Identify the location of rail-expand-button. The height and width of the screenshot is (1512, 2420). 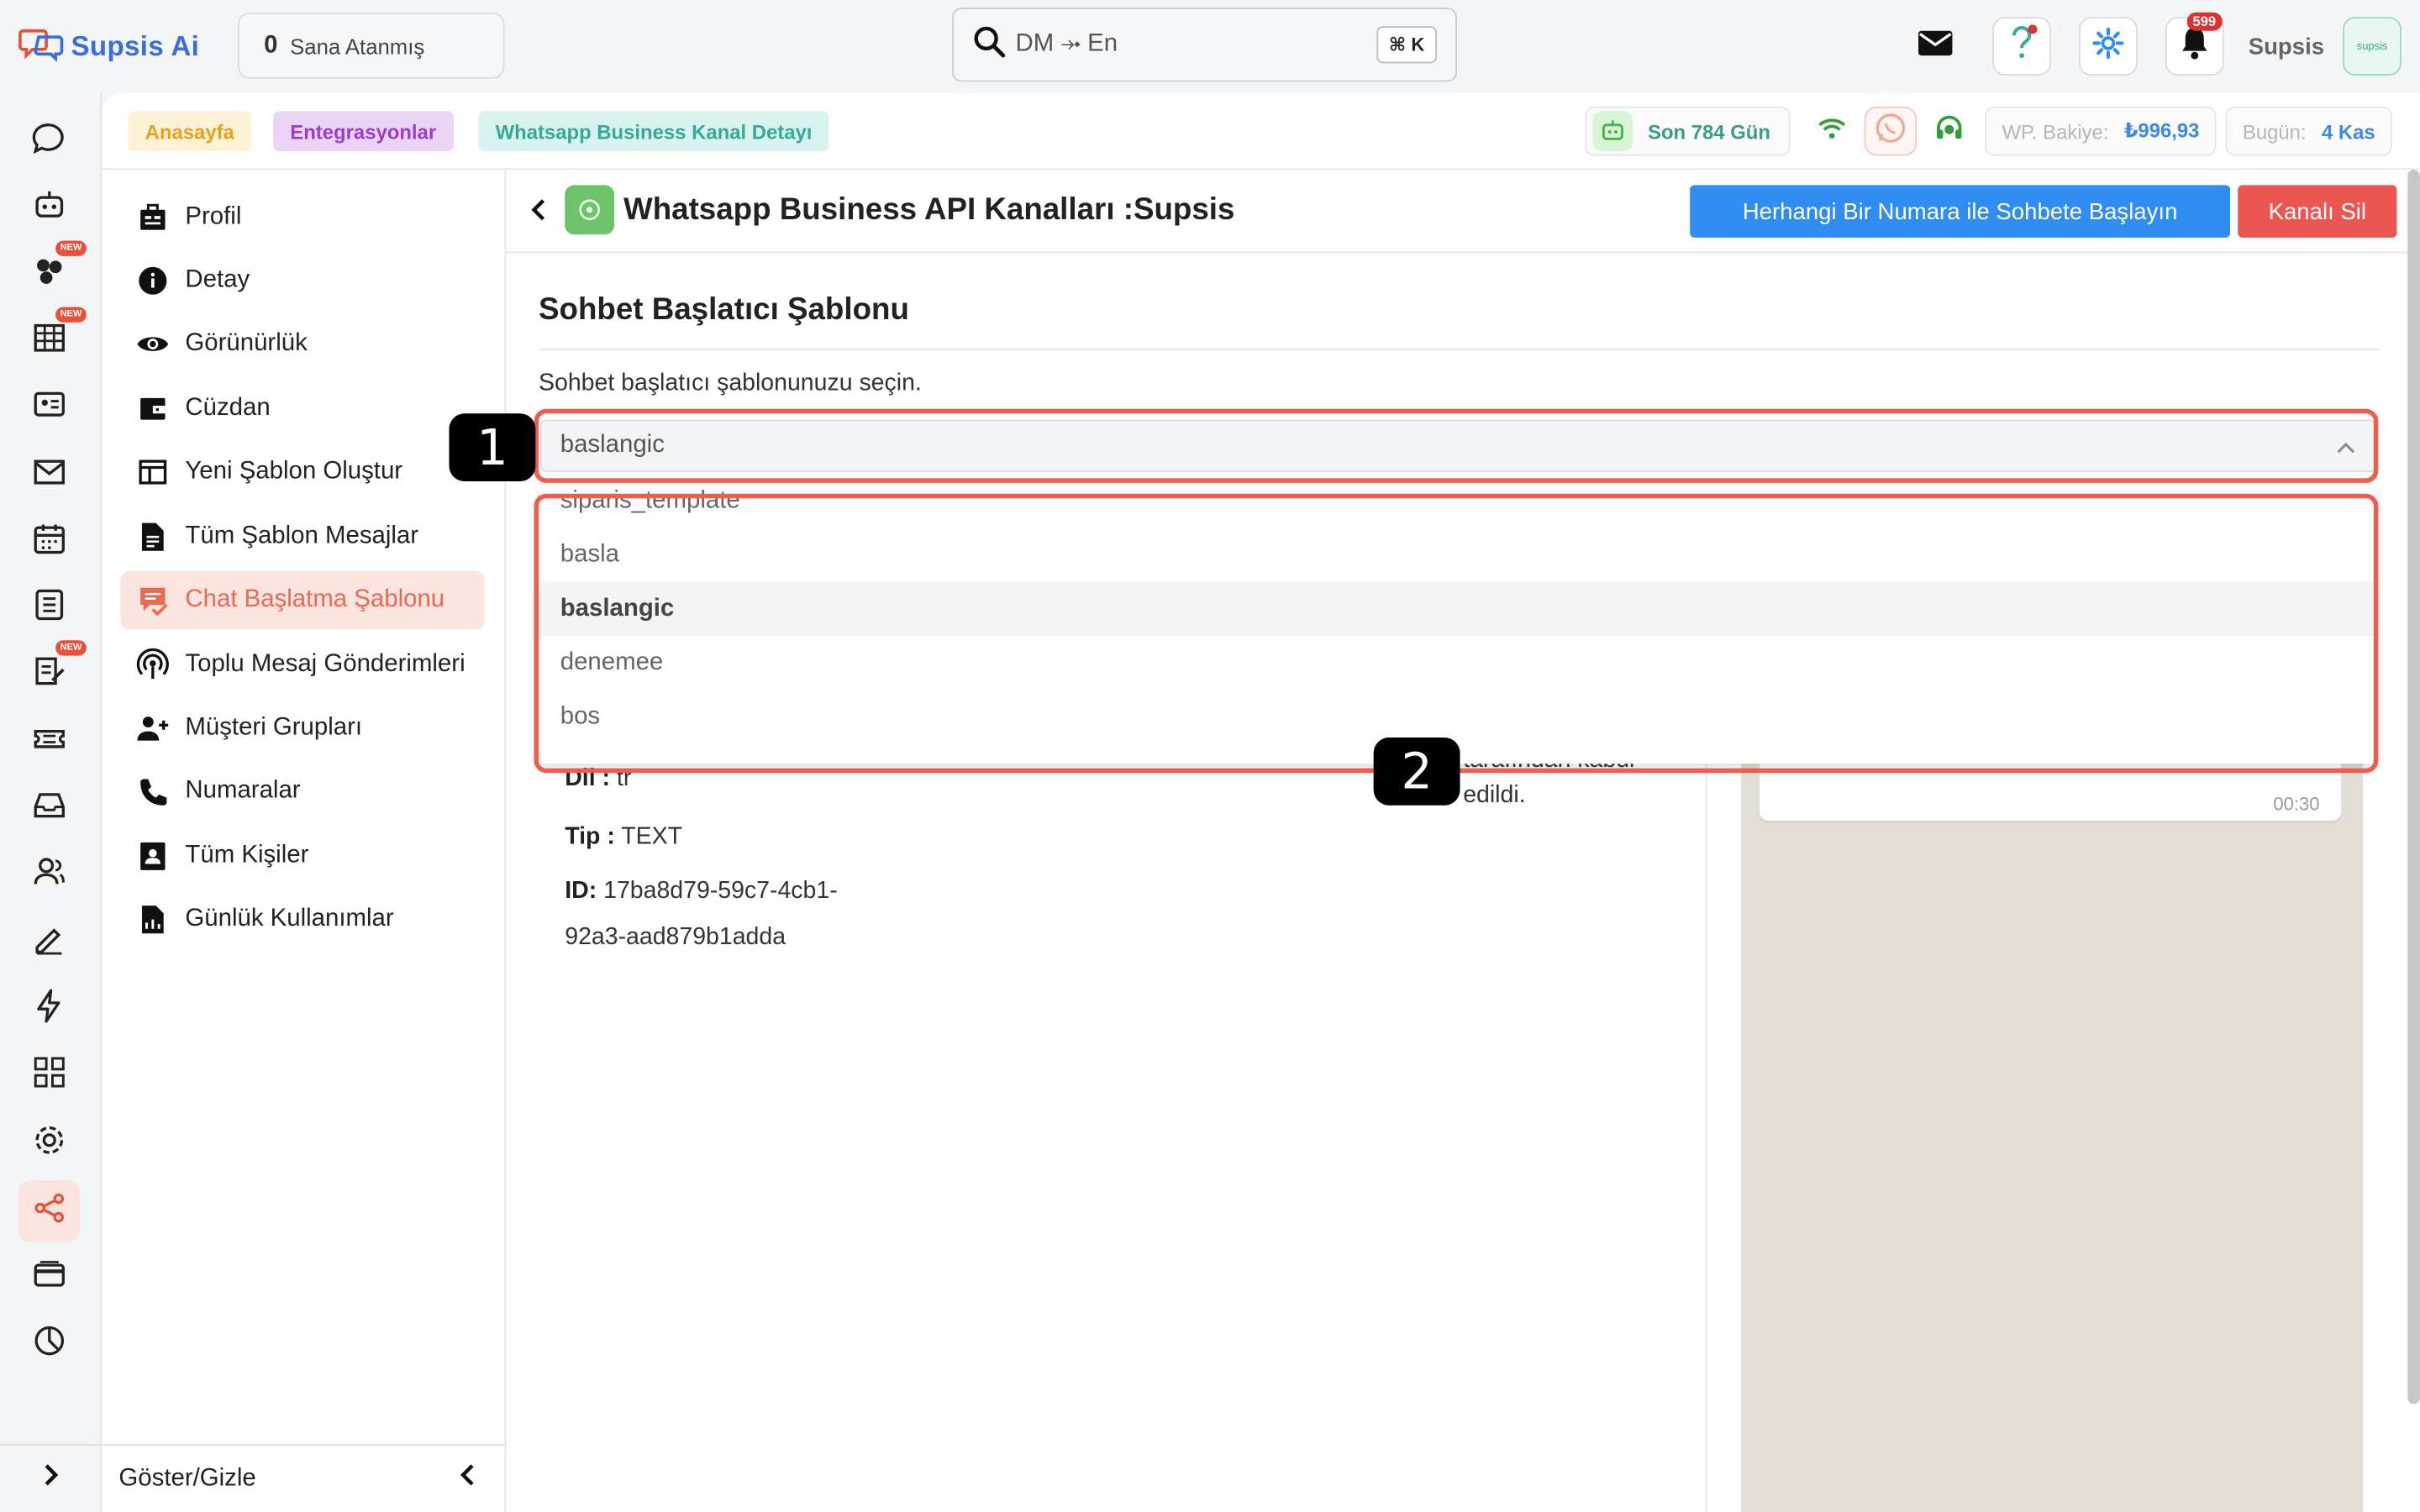
(52, 1478).